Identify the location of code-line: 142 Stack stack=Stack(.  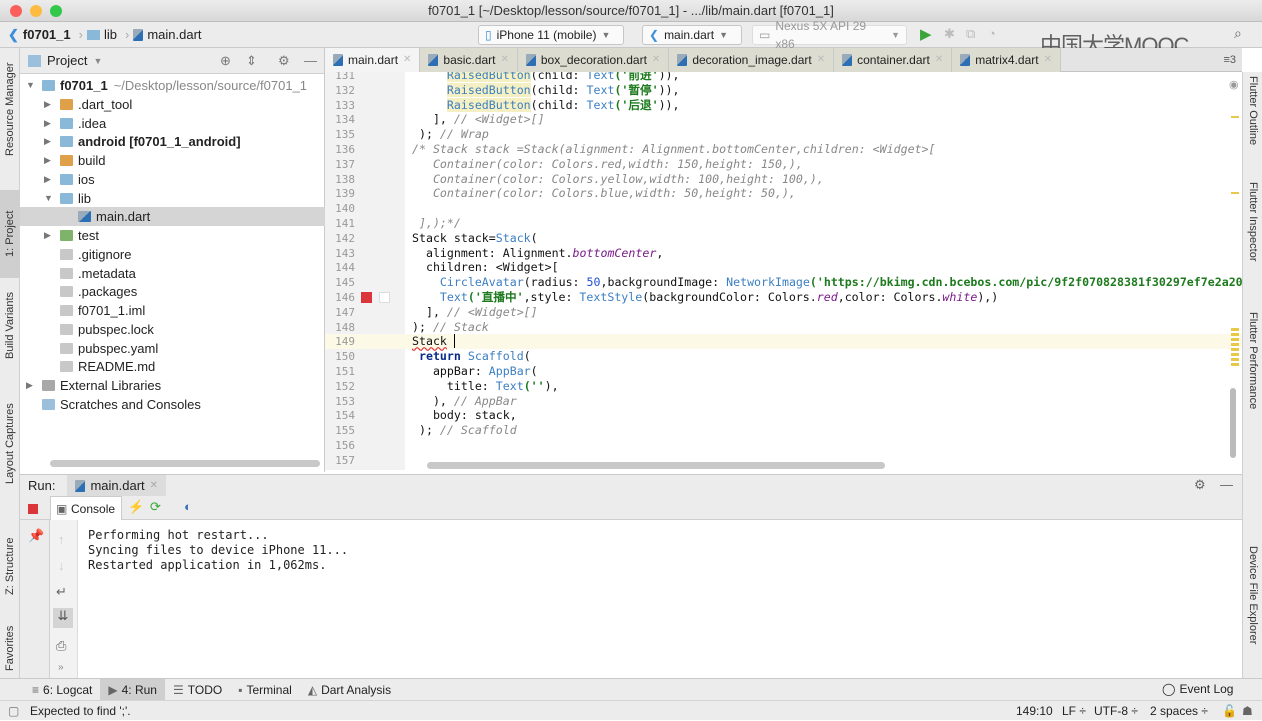
(783, 238).